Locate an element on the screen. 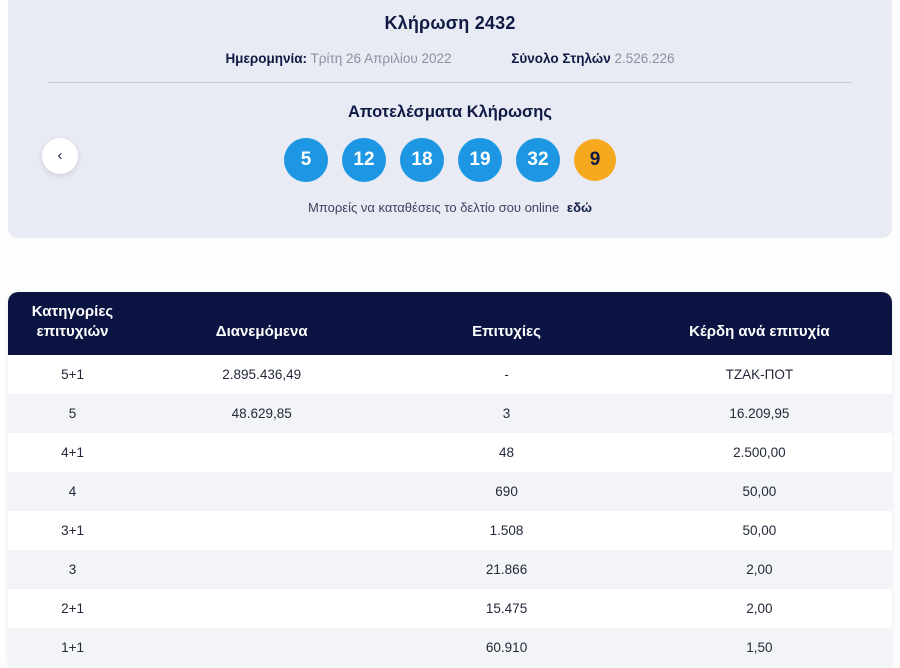 This screenshot has width=900, height=668. category-cell: 5 is located at coordinates (72, 413).